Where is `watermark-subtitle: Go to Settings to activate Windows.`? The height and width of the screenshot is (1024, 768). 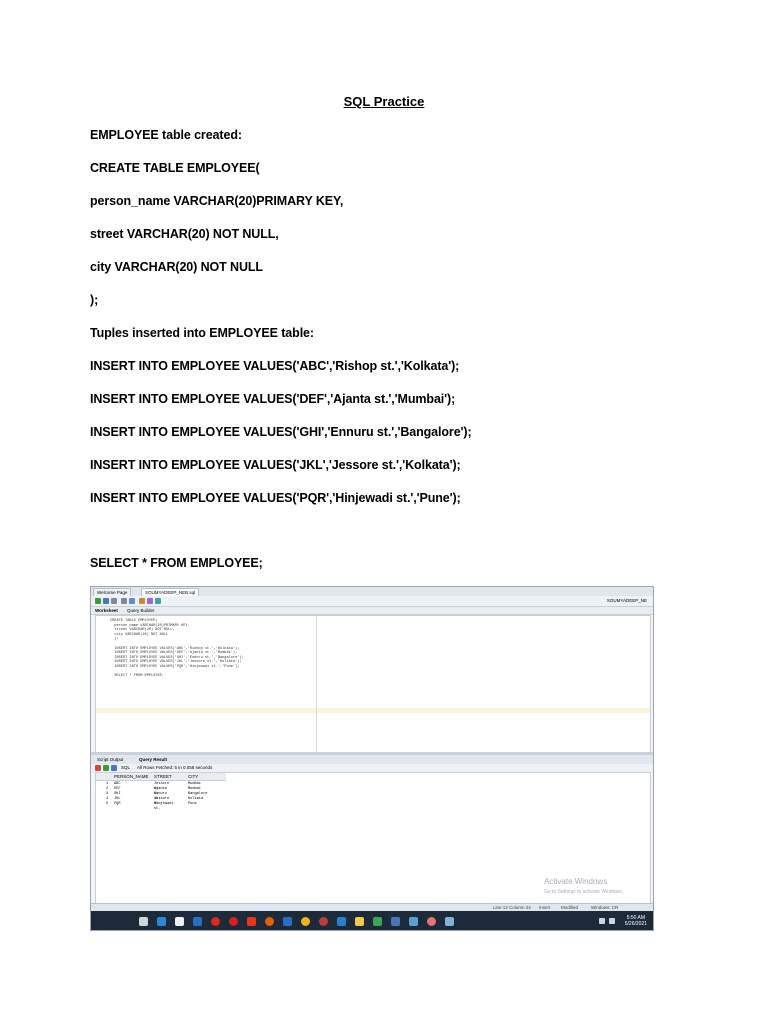
watermark-subtitle: Go to Settings to activate Windows. is located at coordinates (583, 892).